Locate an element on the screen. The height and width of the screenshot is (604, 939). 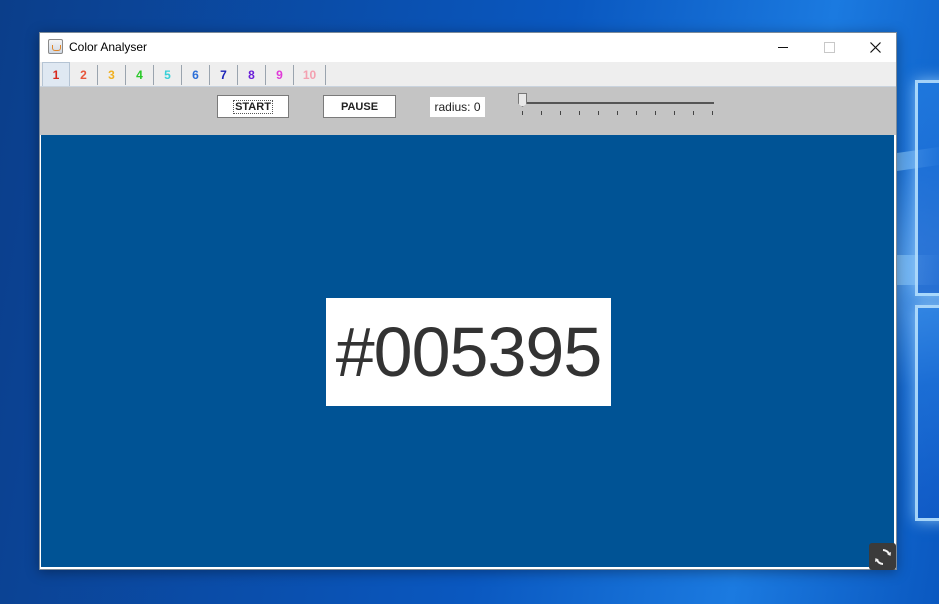
java-app-icon is located at coordinates (55, 46).